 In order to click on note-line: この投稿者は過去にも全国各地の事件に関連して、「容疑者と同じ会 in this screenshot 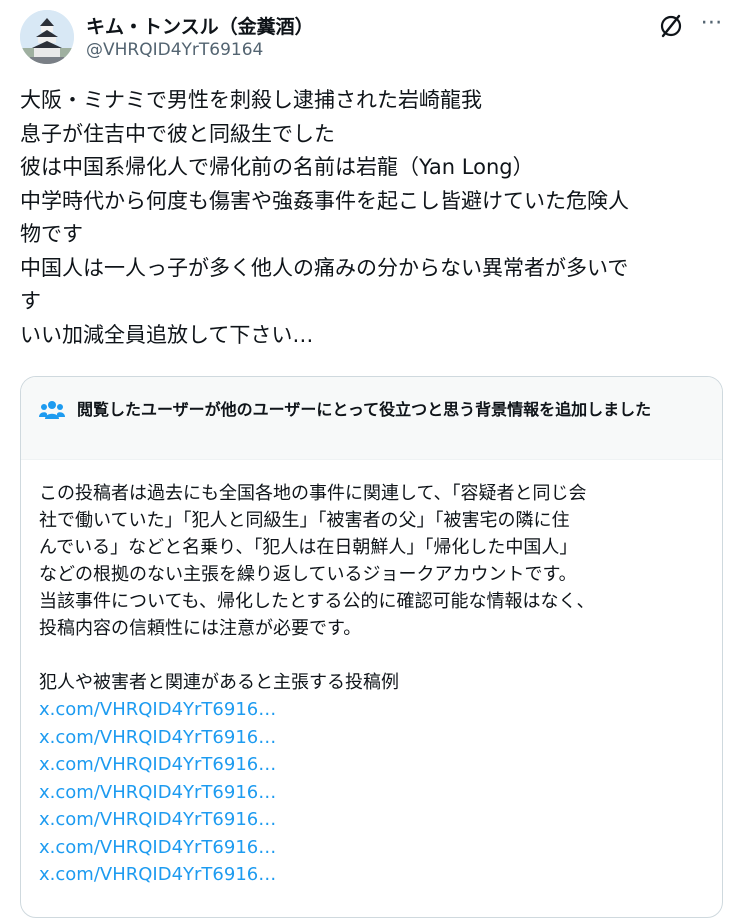, I will do `click(313, 493)`.